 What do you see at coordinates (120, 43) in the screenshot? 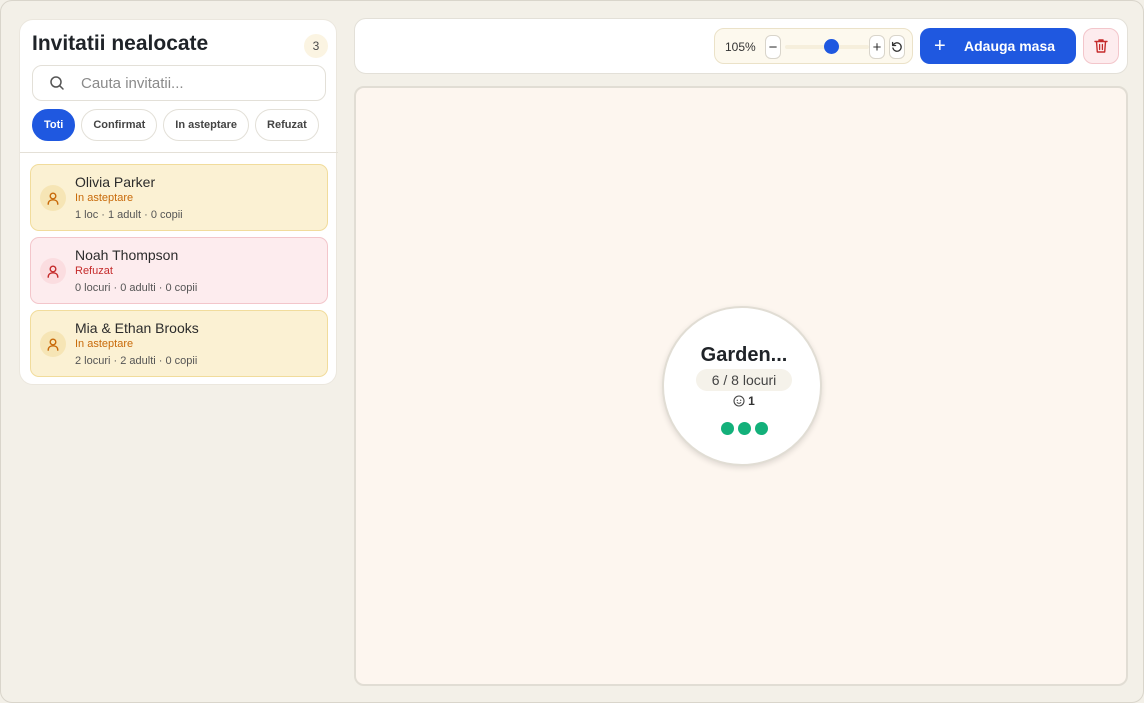
I see `panel-title: Invitatii nealocate` at bounding box center [120, 43].